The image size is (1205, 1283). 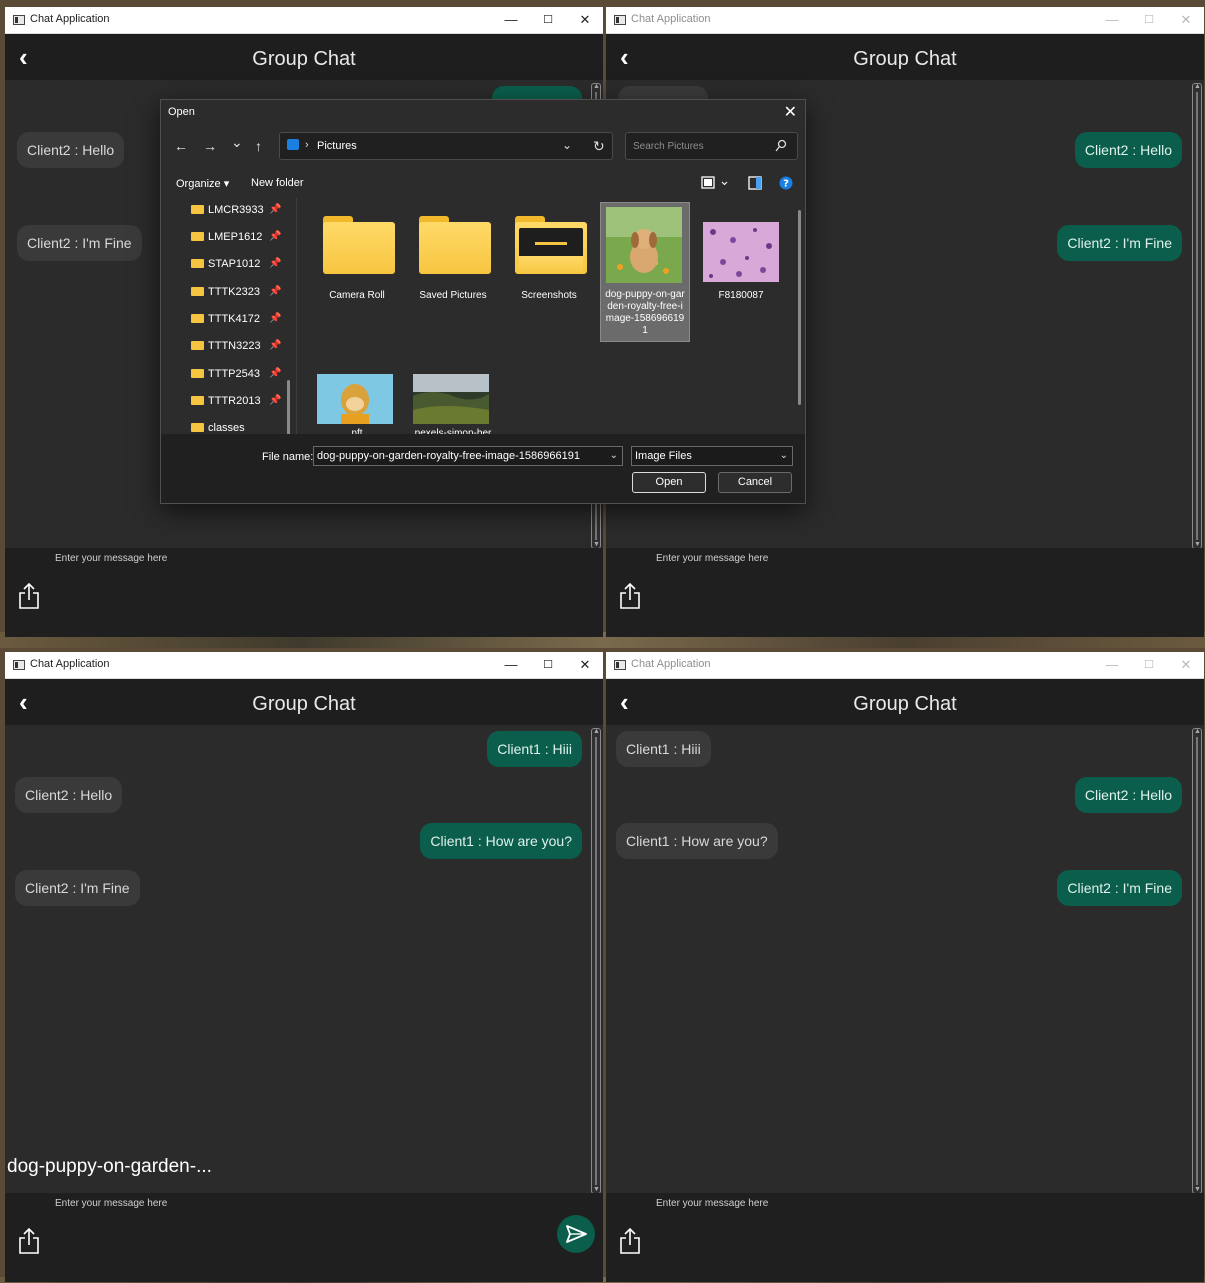 I want to click on nav-folder-item: TTTR2013 📌, so click(x=236, y=403).